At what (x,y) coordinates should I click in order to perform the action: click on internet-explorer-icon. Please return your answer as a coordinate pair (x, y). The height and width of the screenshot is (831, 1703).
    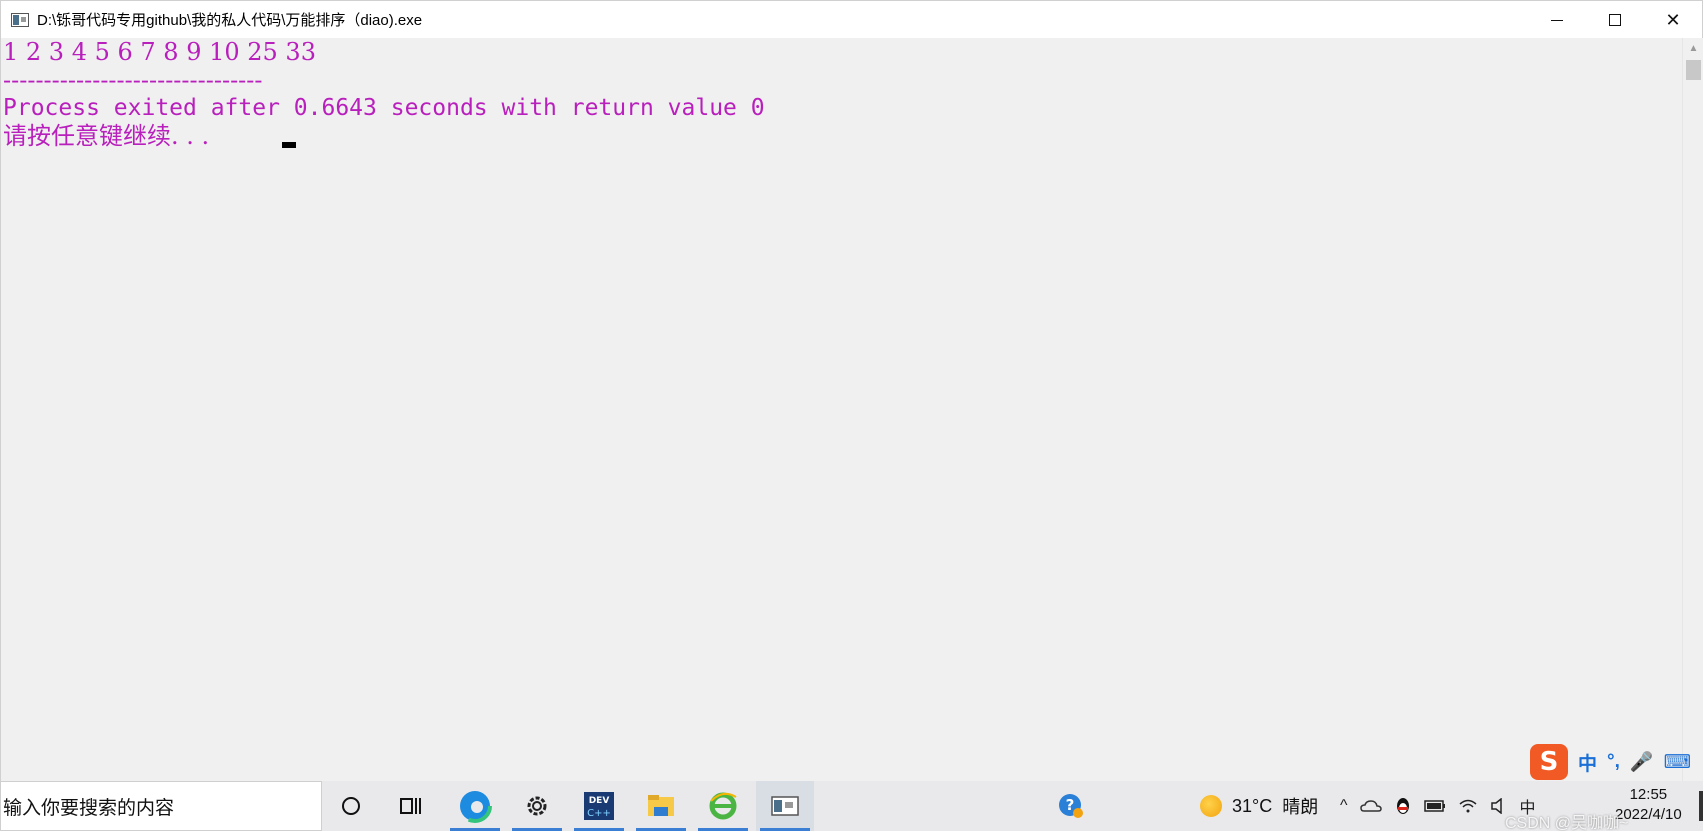
    Looking at the image, I should click on (723, 806).